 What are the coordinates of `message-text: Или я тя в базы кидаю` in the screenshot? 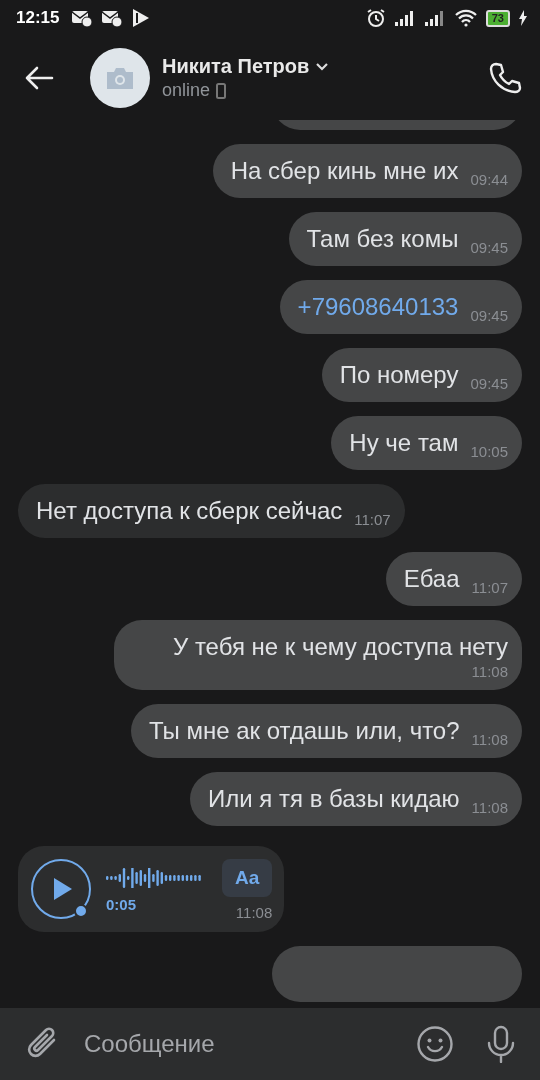 It's located at (334, 799).